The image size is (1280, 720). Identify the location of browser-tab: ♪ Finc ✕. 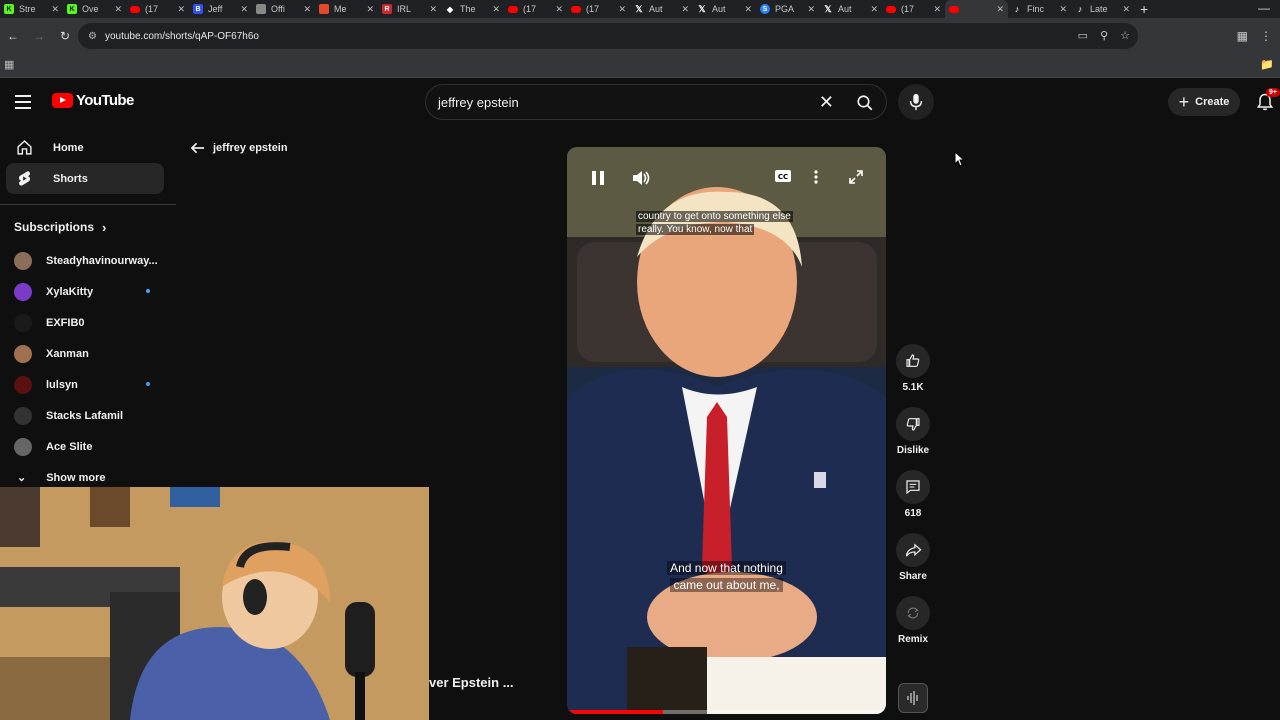
(1039, 9).